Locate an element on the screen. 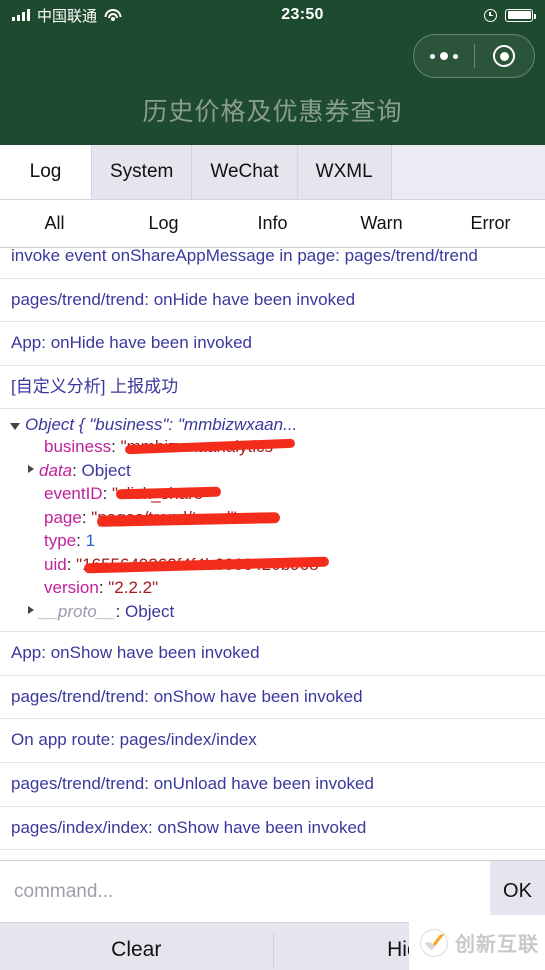 This screenshot has width=545, height=970. command-ok-label: OK is located at coordinates (517, 891).